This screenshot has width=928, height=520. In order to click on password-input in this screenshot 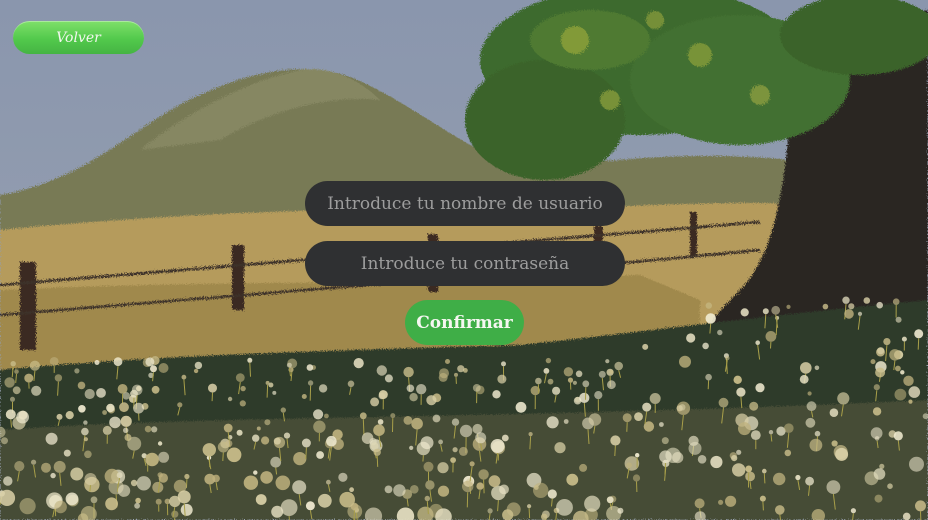, I will do `click(465, 263)`.